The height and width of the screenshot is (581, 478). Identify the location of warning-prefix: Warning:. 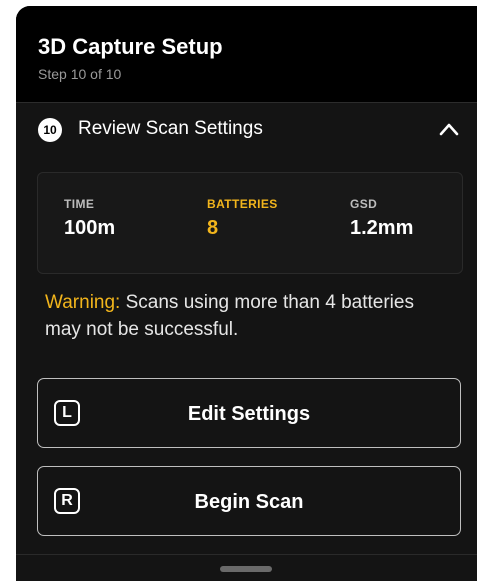
(83, 302).